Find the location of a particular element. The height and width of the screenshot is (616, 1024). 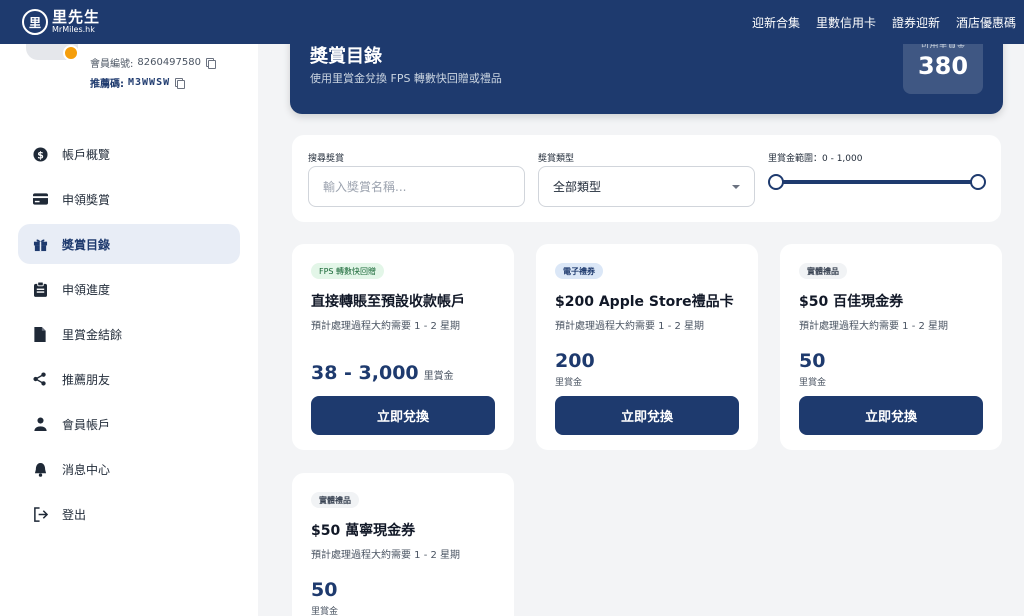

reward-title: $50 百佳現金券 is located at coordinates (851, 302).